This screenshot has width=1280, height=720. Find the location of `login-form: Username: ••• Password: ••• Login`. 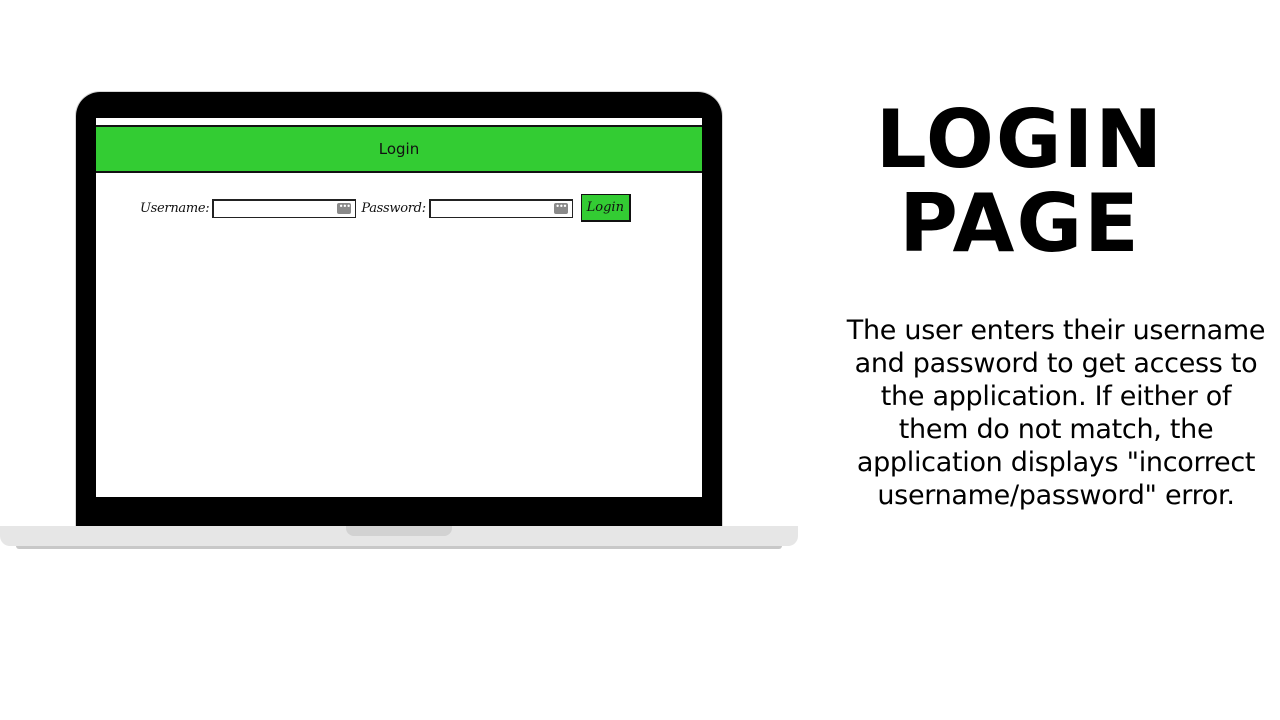

login-form: Username: ••• Password: ••• Login is located at coordinates (385, 208).